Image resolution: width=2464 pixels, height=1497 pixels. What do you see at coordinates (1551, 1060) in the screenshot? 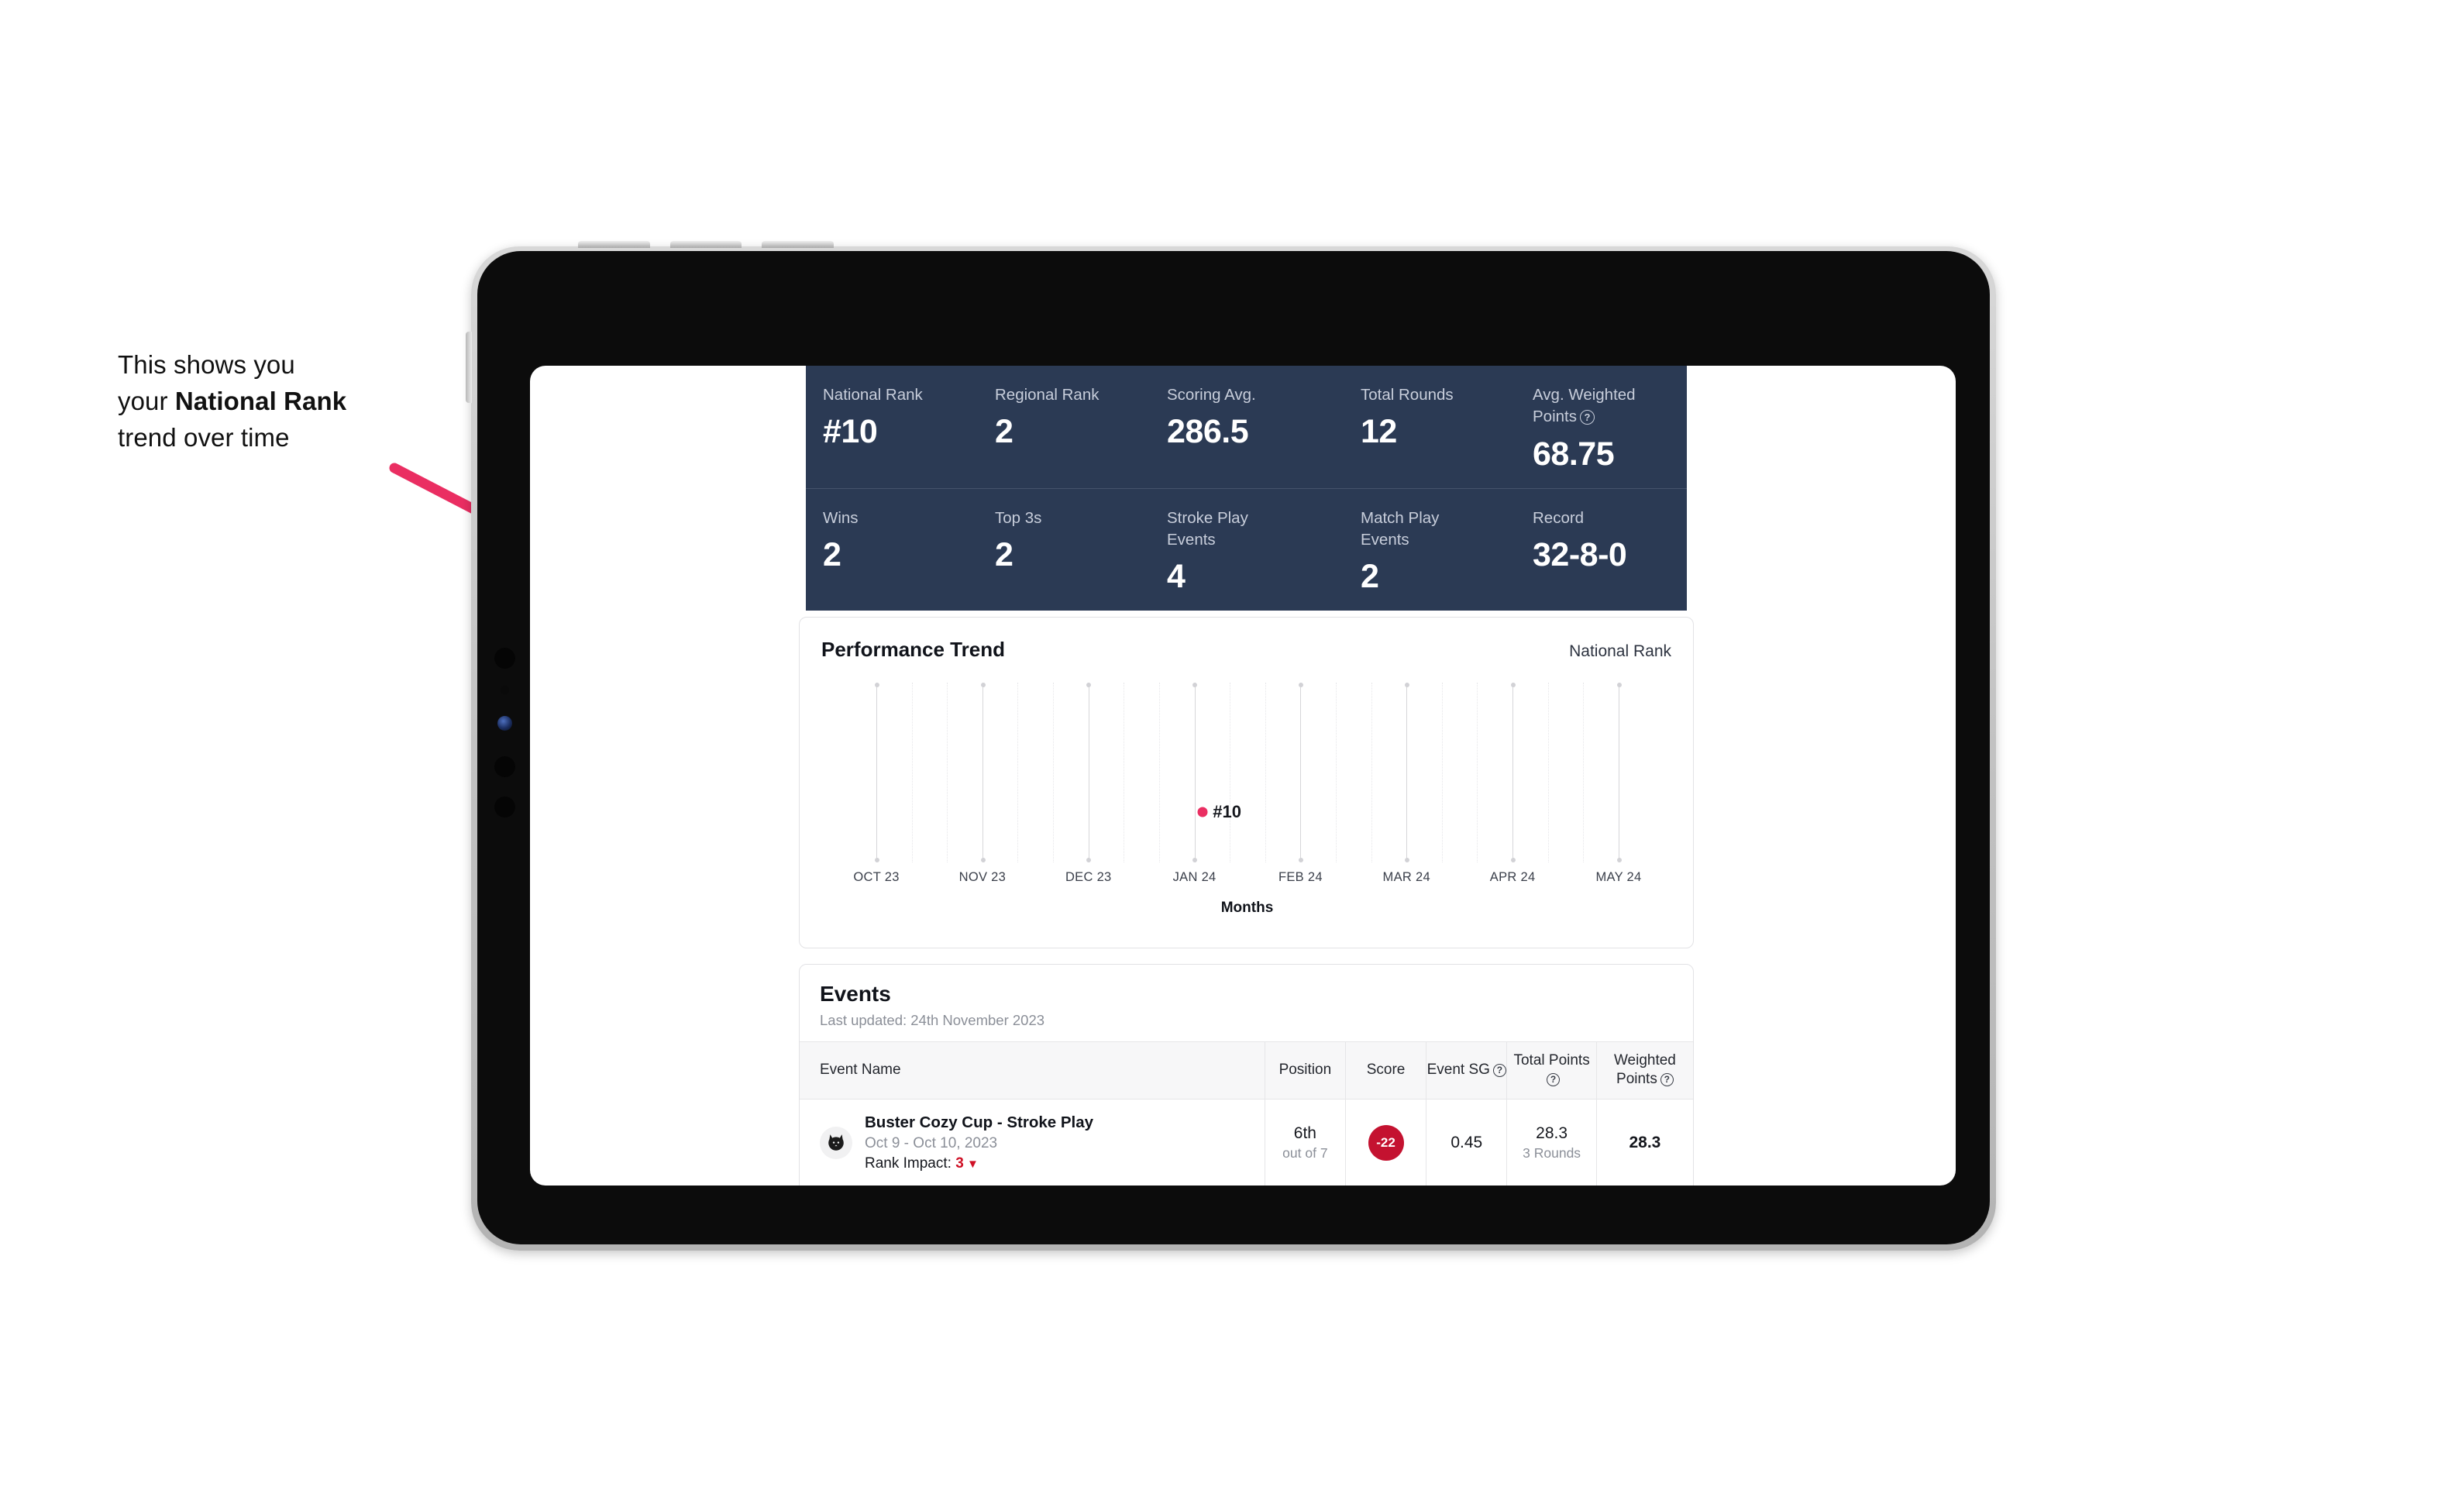
I see `column-header-total-points-label: Total Points` at bounding box center [1551, 1060].